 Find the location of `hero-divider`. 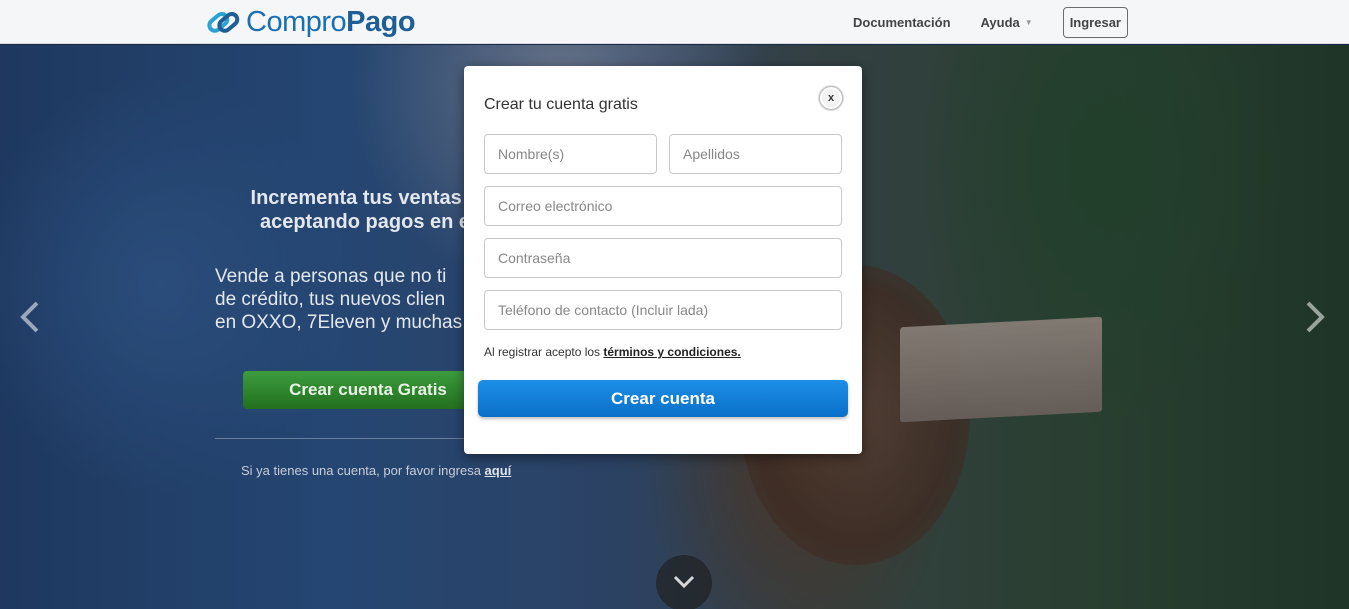

hero-divider is located at coordinates (345, 438).